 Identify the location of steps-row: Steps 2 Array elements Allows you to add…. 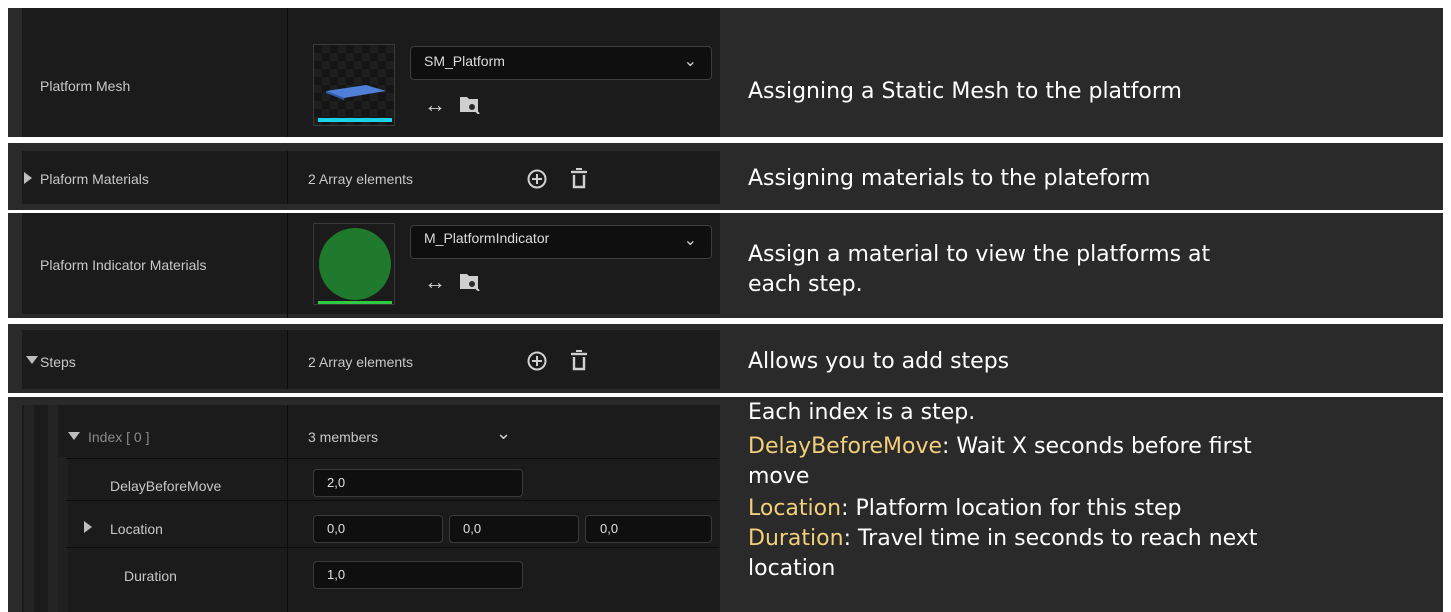
(725, 360).